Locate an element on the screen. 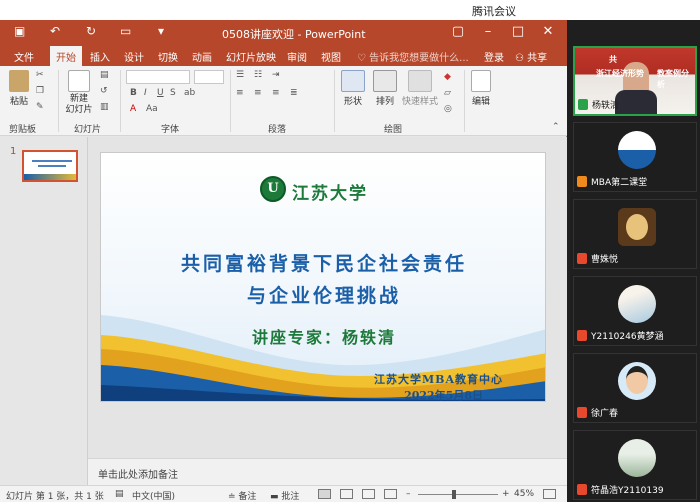 Image resolution: width=700 pixels, height=502 pixels. tab-view: 视图 is located at coordinates (331, 56).